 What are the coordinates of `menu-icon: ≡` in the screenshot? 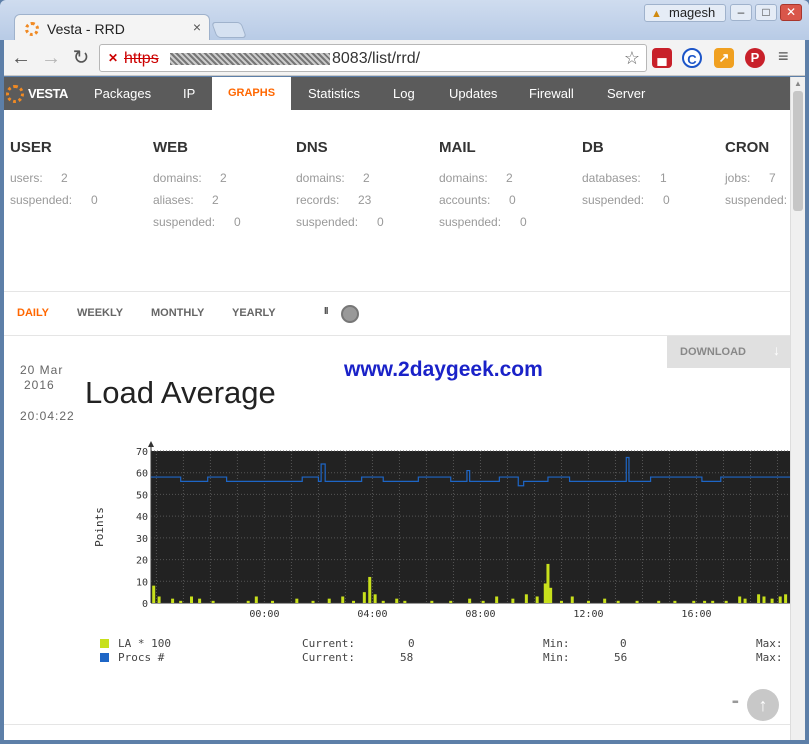 It's located at (783, 56).